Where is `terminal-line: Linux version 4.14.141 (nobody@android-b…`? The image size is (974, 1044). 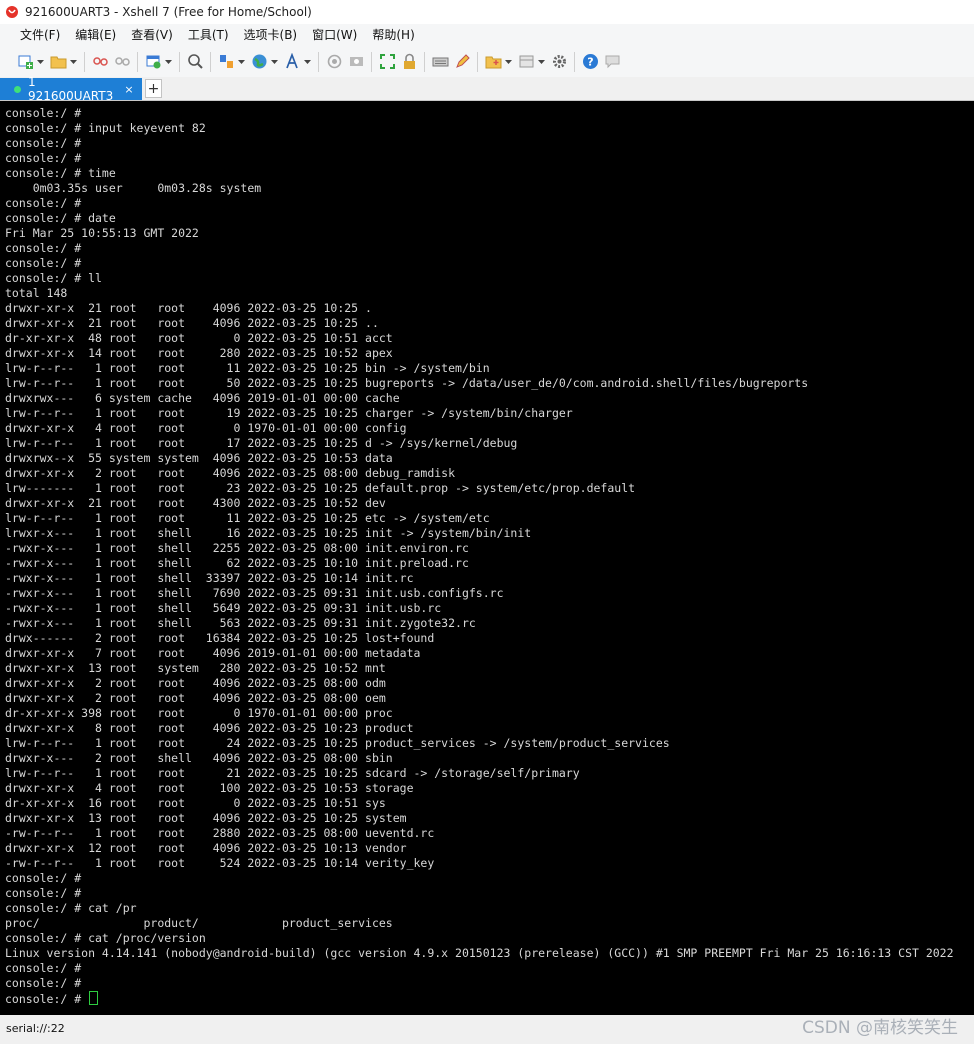 terminal-line: Linux version 4.14.141 (nobody@android-b… is located at coordinates (479, 953).